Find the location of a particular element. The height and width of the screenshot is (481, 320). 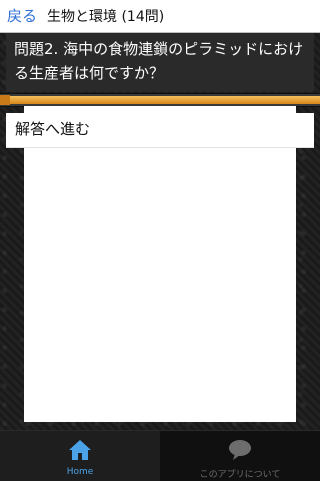

progress-bar is located at coordinates (160, 100).